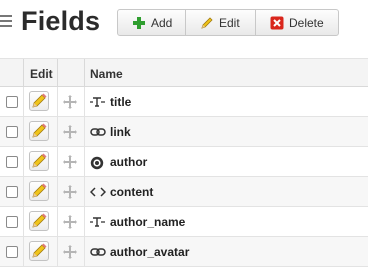  I want to click on column-header-edit: Edit, so click(41, 74).